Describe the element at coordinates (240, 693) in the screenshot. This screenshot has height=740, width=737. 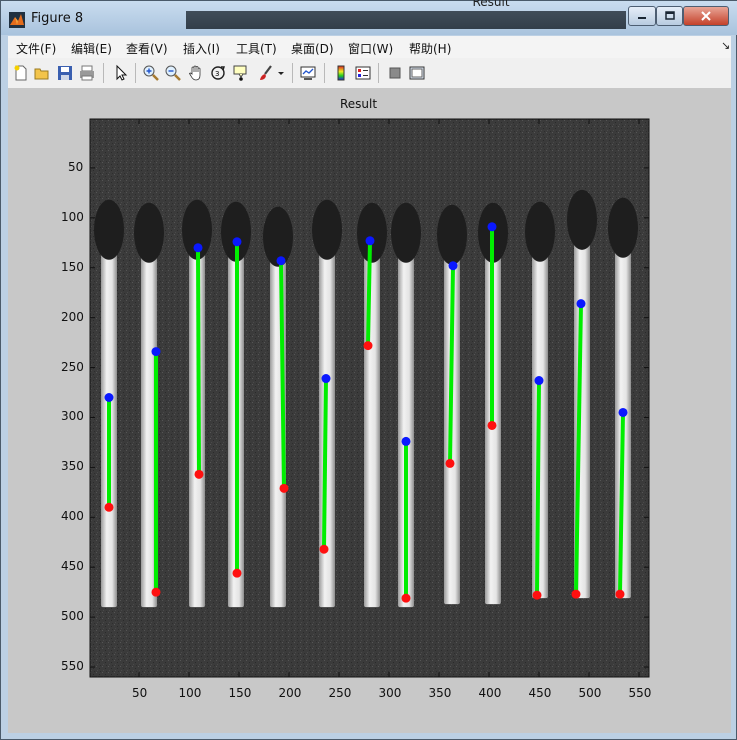
I see `x-tick-label: 150` at that location.